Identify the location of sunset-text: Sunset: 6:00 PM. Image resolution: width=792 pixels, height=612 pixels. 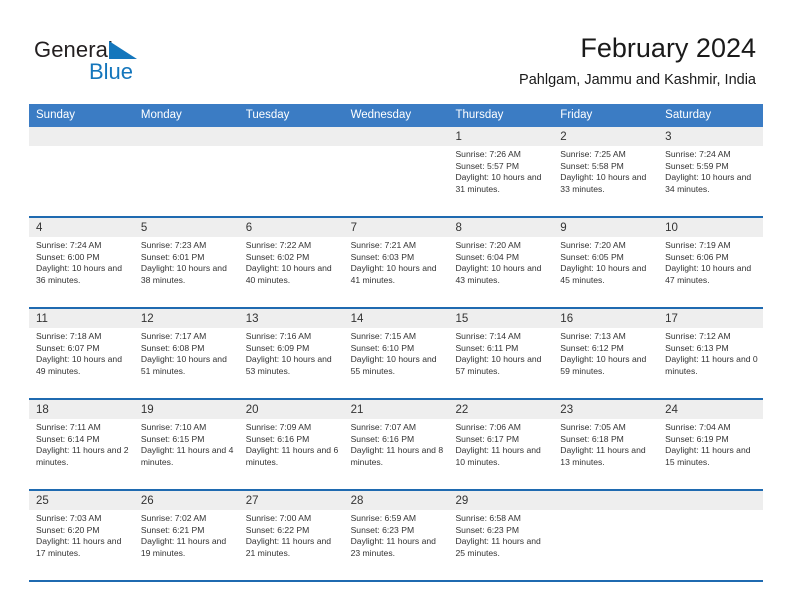
(68, 256).